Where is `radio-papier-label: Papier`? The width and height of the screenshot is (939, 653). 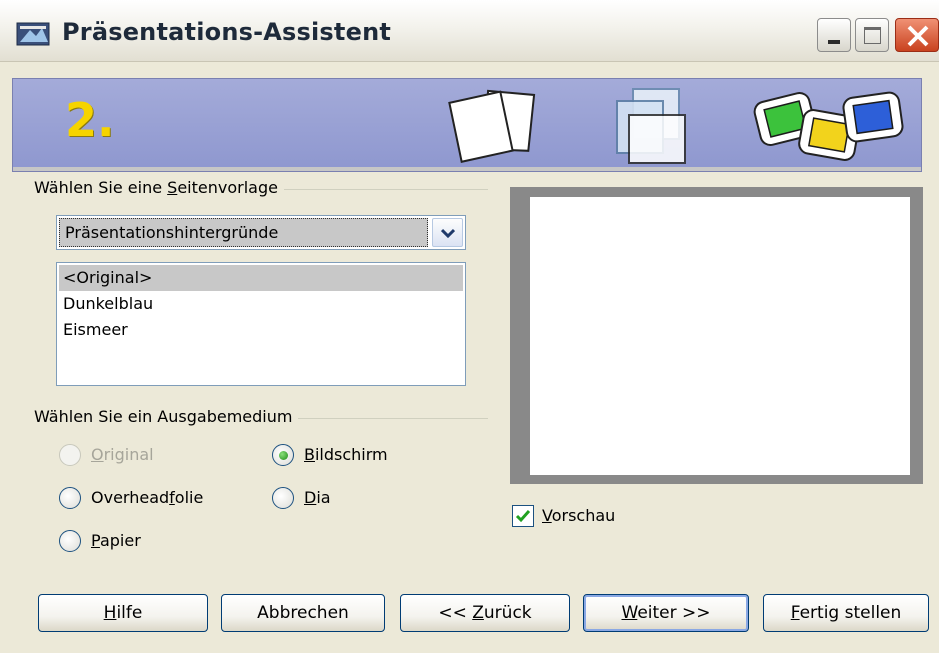 radio-papier-label: Papier is located at coordinates (116, 540).